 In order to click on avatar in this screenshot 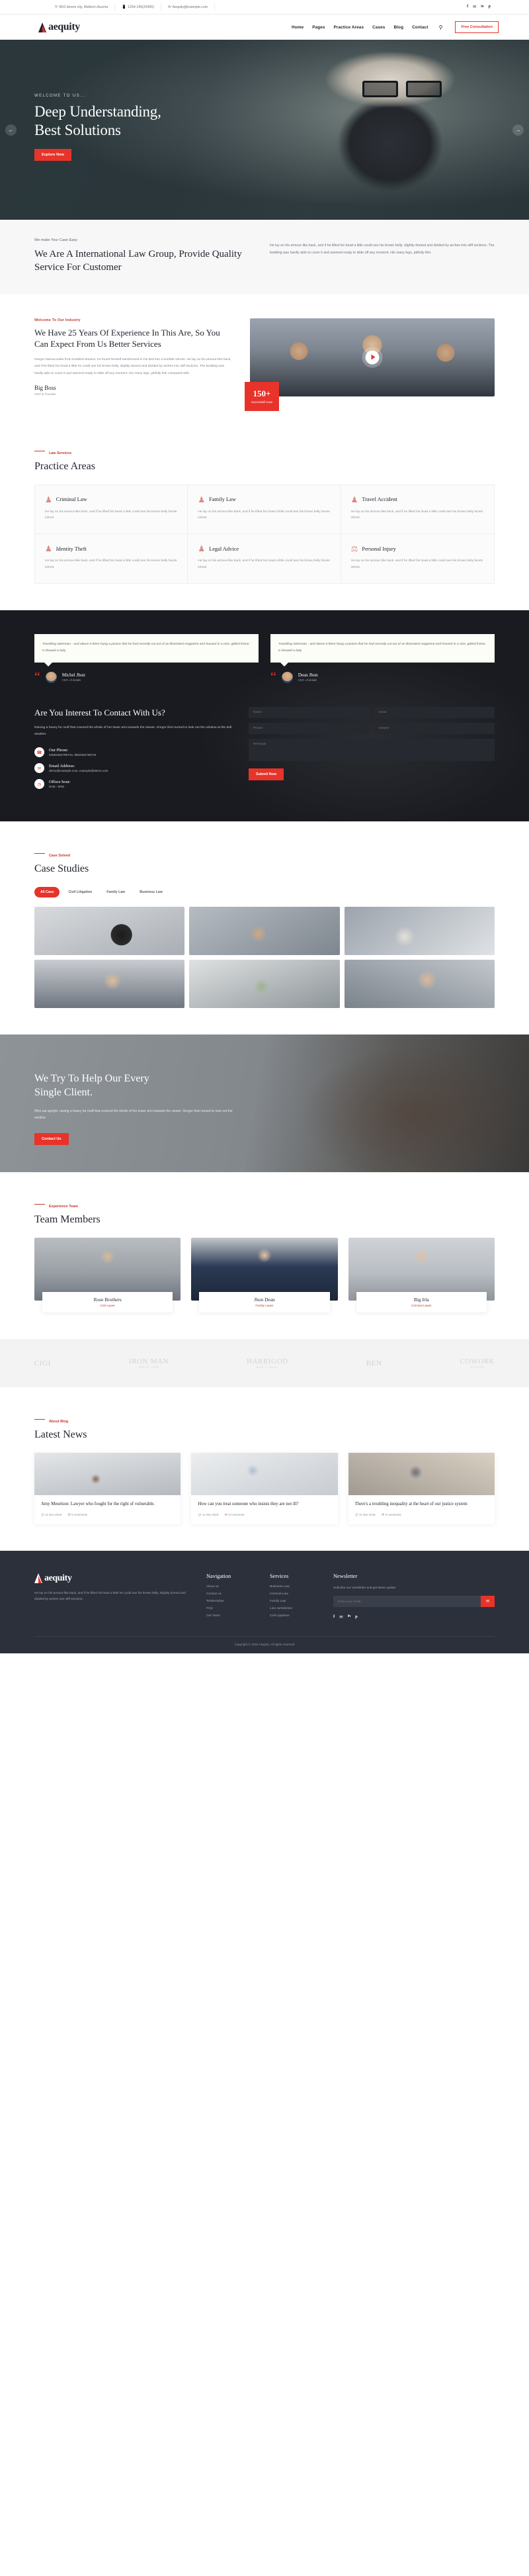, I will do `click(287, 677)`.